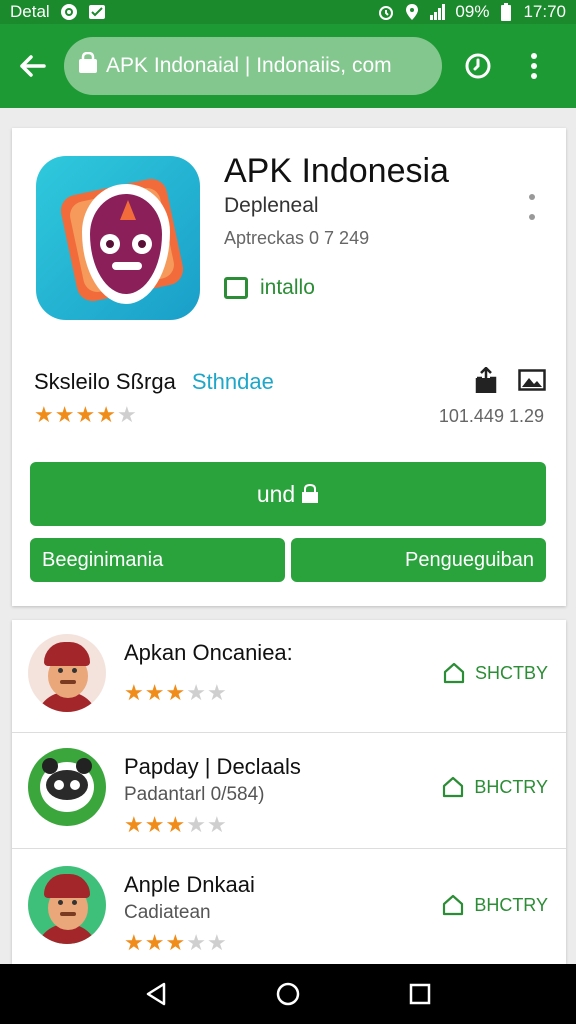 The height and width of the screenshot is (1024, 576). What do you see at coordinates (88, 65) in the screenshot?
I see `bag-icon` at bounding box center [88, 65].